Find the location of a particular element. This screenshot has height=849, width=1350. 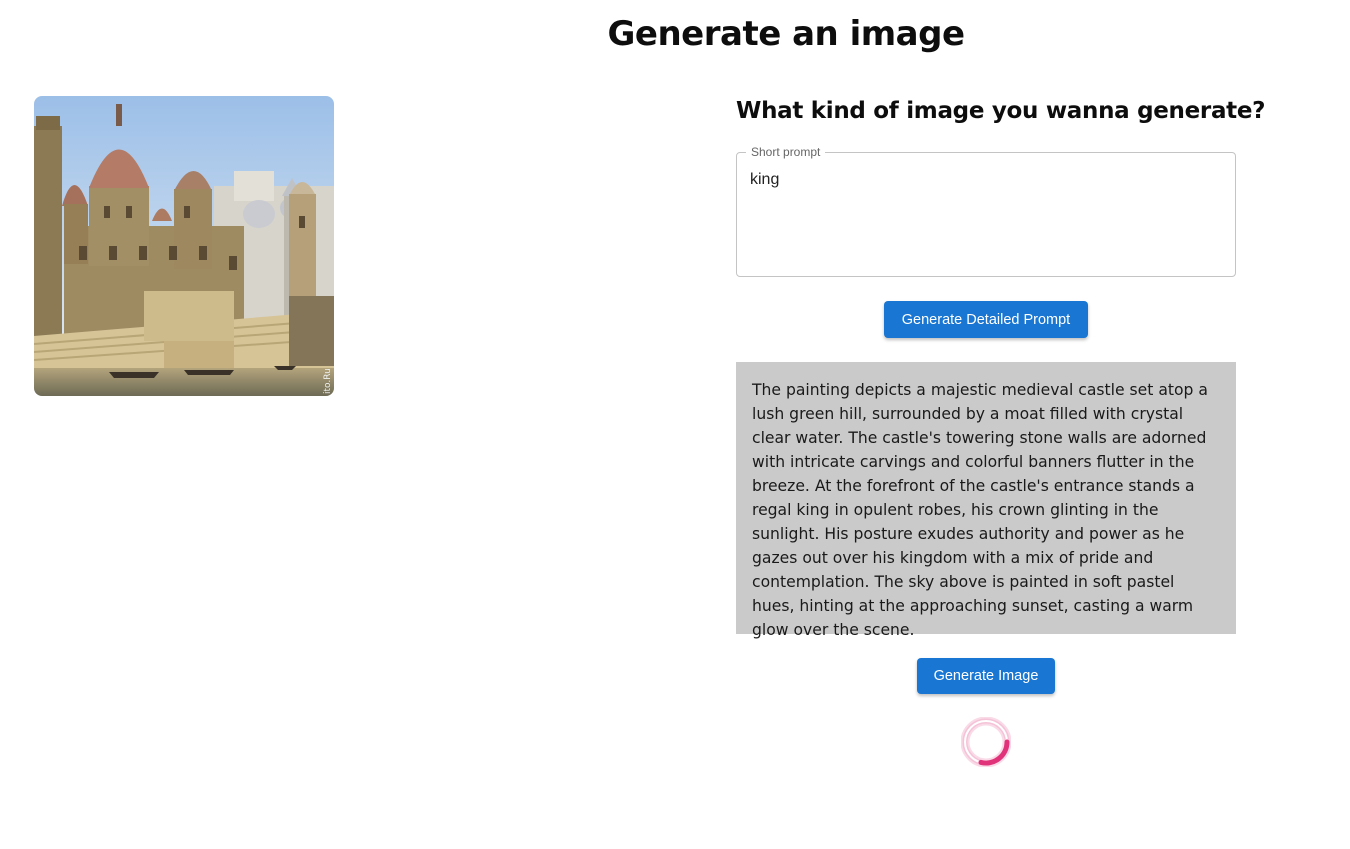

generate-detailed-prompt-button: Generate Detailed Prompt is located at coordinates (986, 319).